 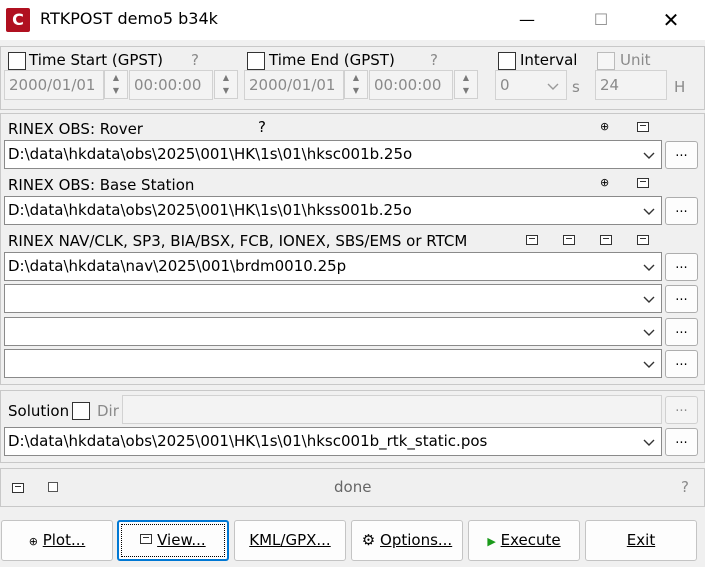 What do you see at coordinates (604, 126) in the screenshot?
I see `rover-map-globe-icon: ⊕` at bounding box center [604, 126].